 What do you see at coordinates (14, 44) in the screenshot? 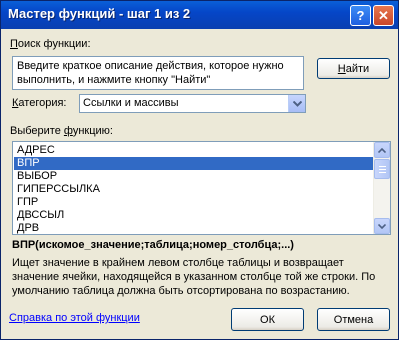
I see `search-label-access-key: П` at bounding box center [14, 44].